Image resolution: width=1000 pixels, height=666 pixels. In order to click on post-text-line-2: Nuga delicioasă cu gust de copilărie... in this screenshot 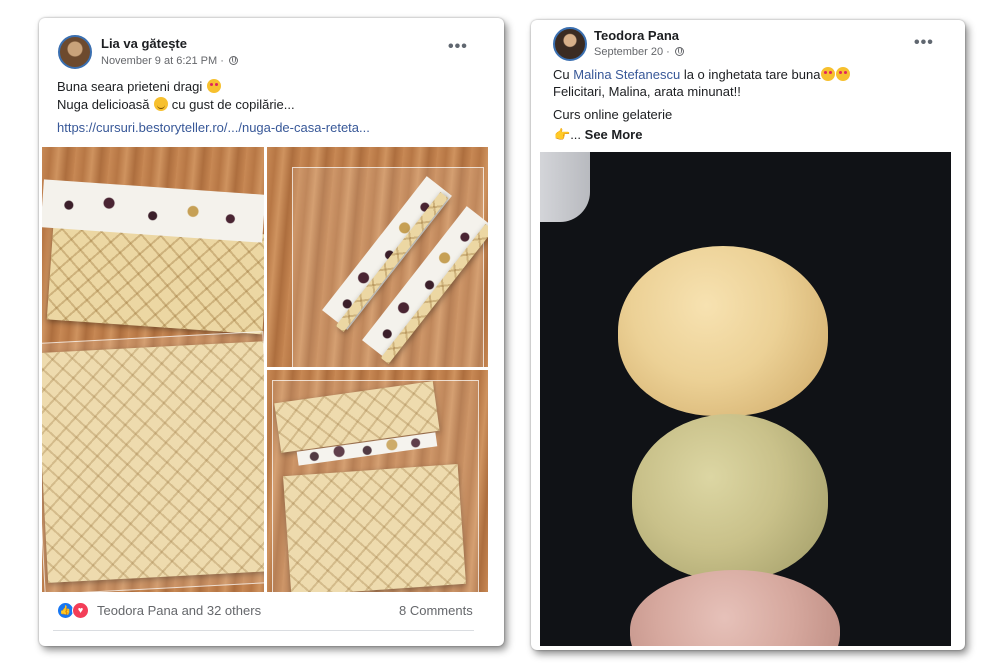, I will do `click(176, 105)`.